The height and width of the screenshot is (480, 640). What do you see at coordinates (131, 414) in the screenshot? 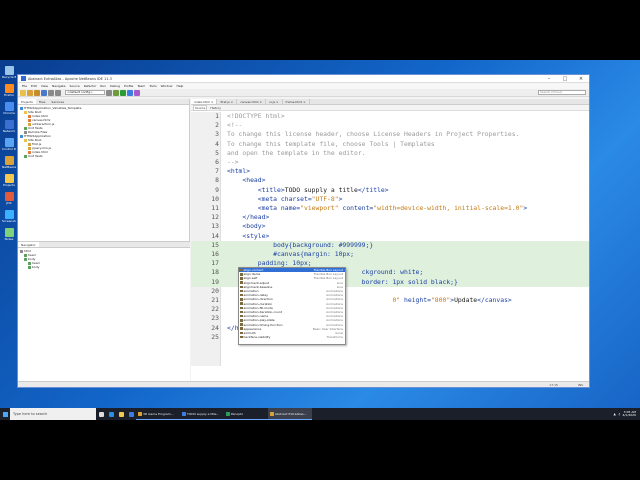
I see `store-icon` at bounding box center [131, 414].